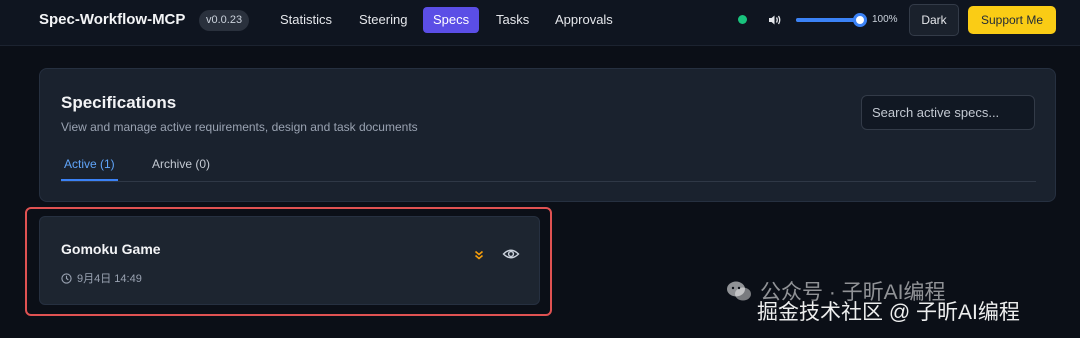 The height and width of the screenshot is (338, 1080). Describe the element at coordinates (860, 20) in the screenshot. I see `volume-slider-thumb` at that location.